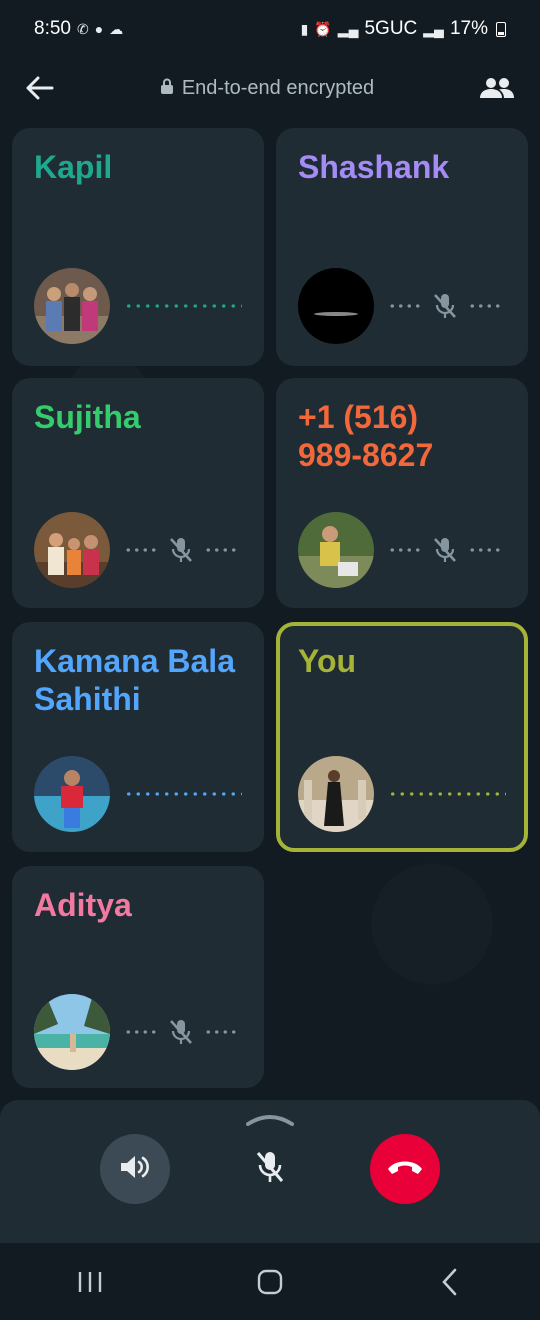 The image size is (540, 1320). I want to click on status-bar: 8:50 ✆ ● ☁ ▮ ⏰ ▂▄ 5GUC ▂▄ 17%, so click(270, 29).